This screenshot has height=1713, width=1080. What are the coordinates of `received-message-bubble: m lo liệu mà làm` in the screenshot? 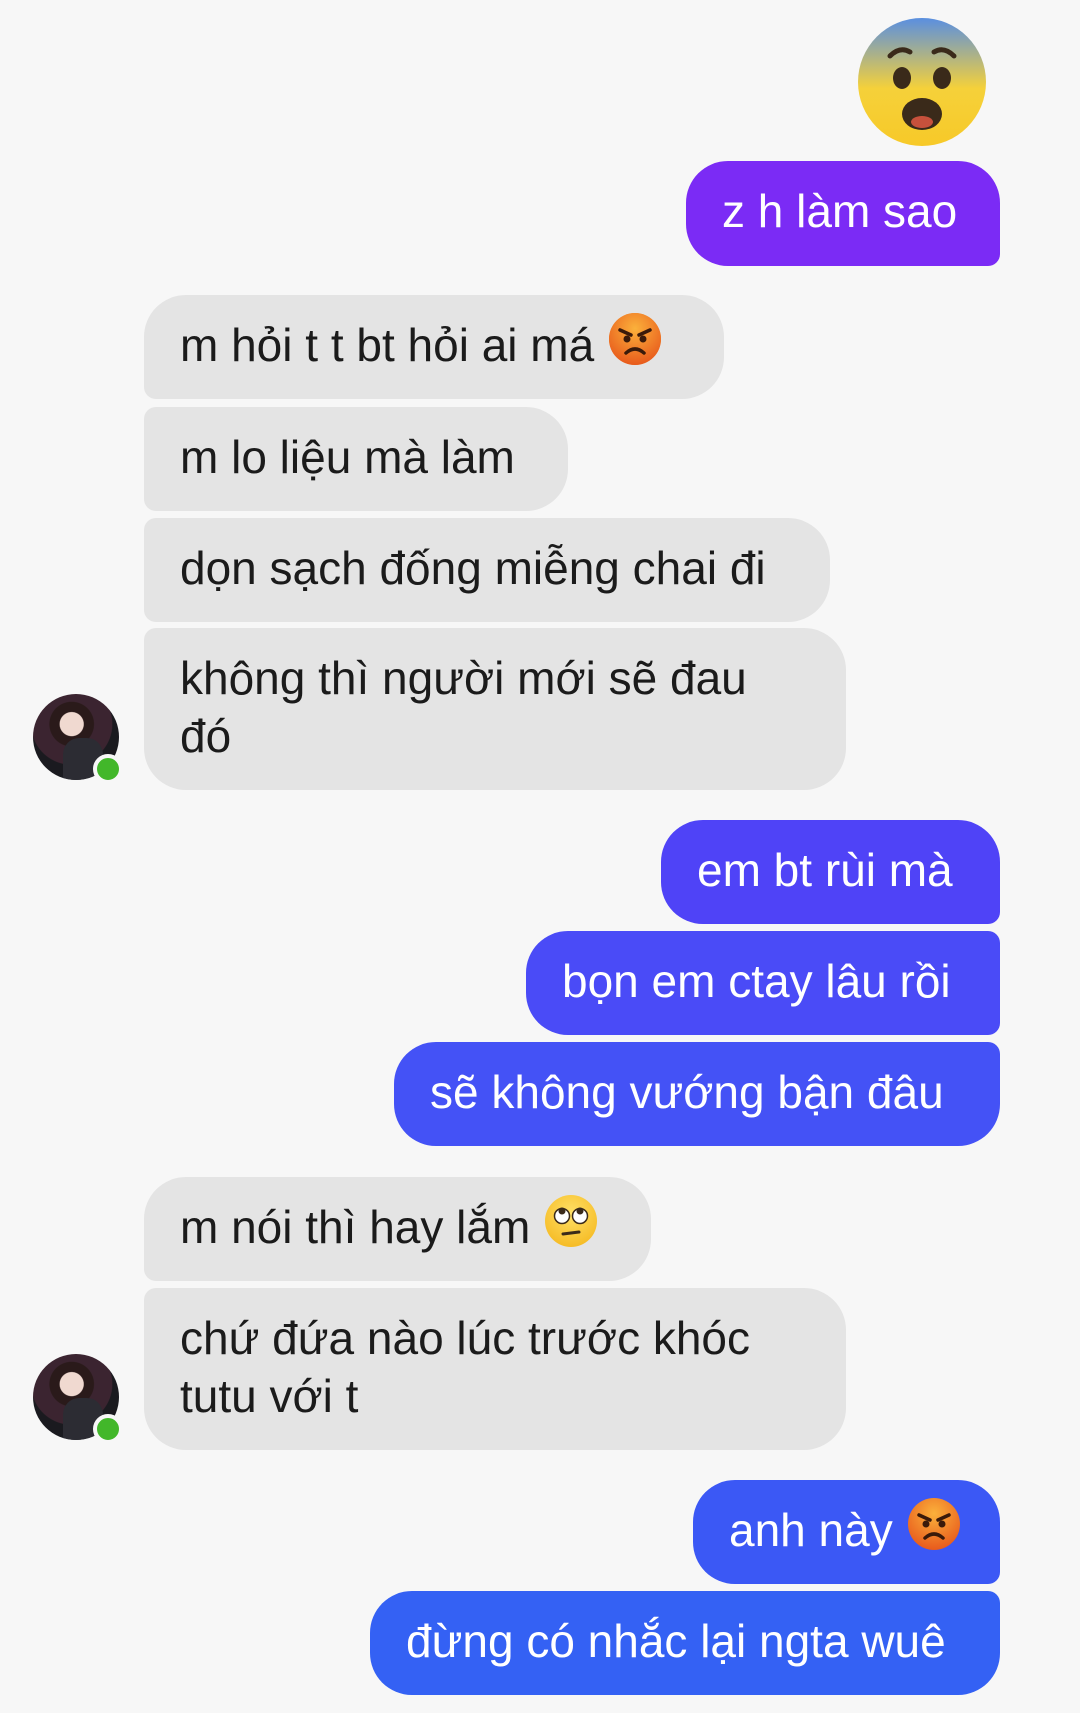 It's located at (356, 459).